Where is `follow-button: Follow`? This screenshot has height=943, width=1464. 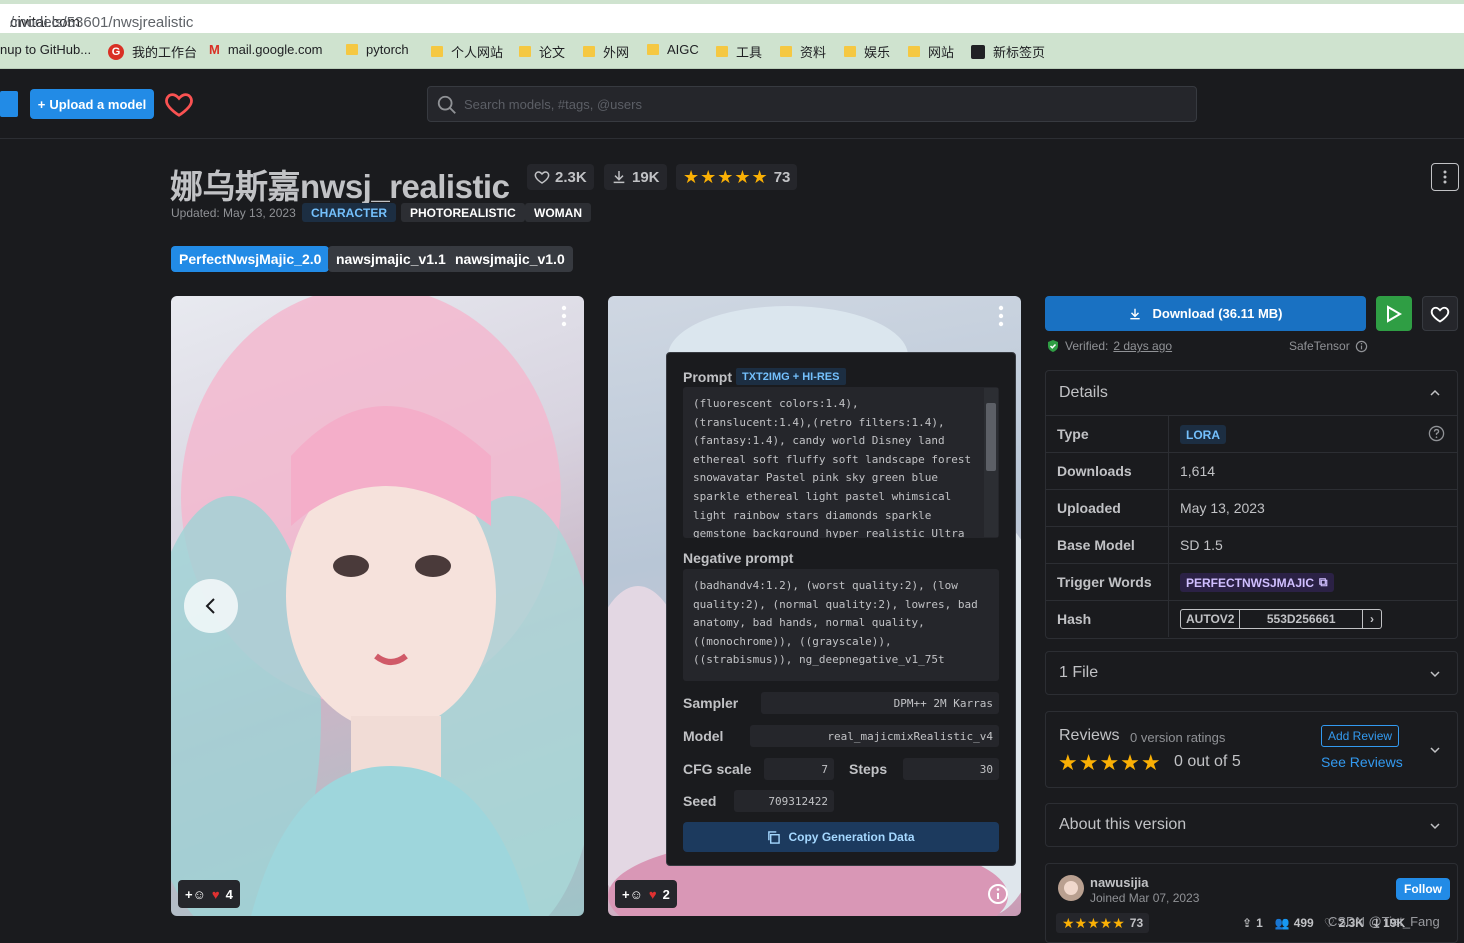 follow-button: Follow is located at coordinates (1423, 889).